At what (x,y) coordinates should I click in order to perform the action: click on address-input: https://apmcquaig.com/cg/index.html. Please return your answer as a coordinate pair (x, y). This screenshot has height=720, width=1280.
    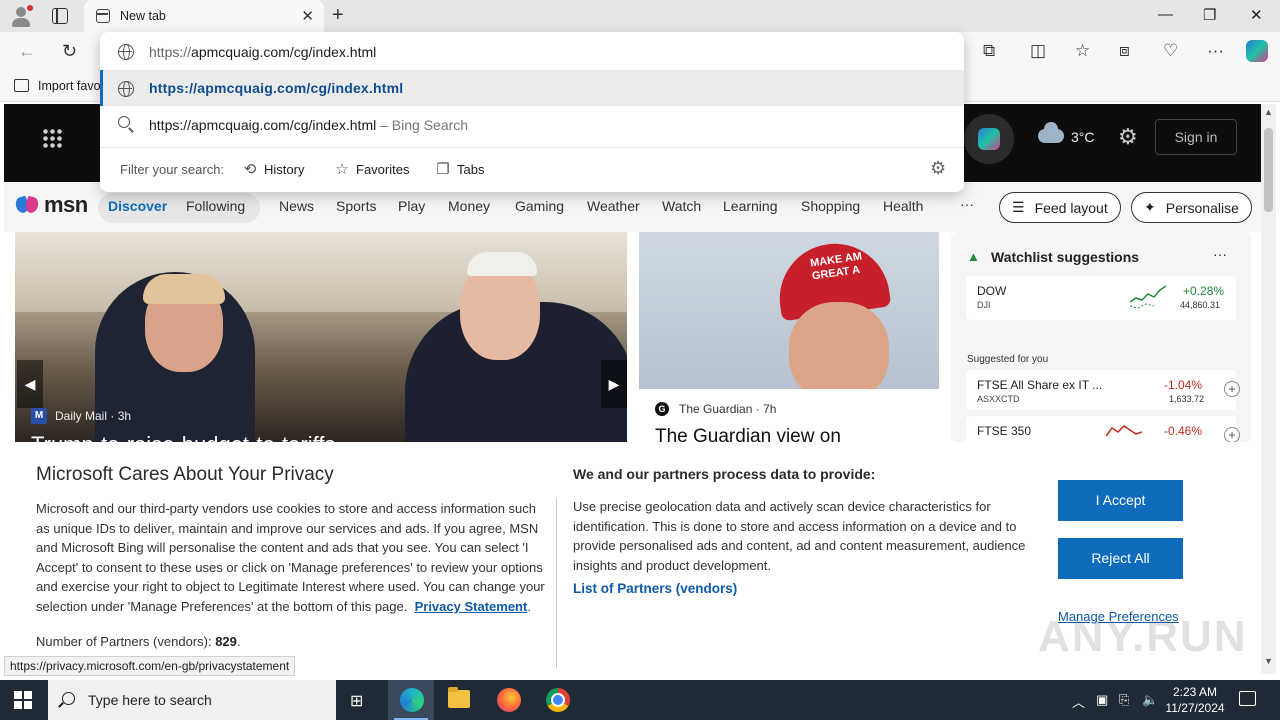
    Looking at the image, I should click on (262, 52).